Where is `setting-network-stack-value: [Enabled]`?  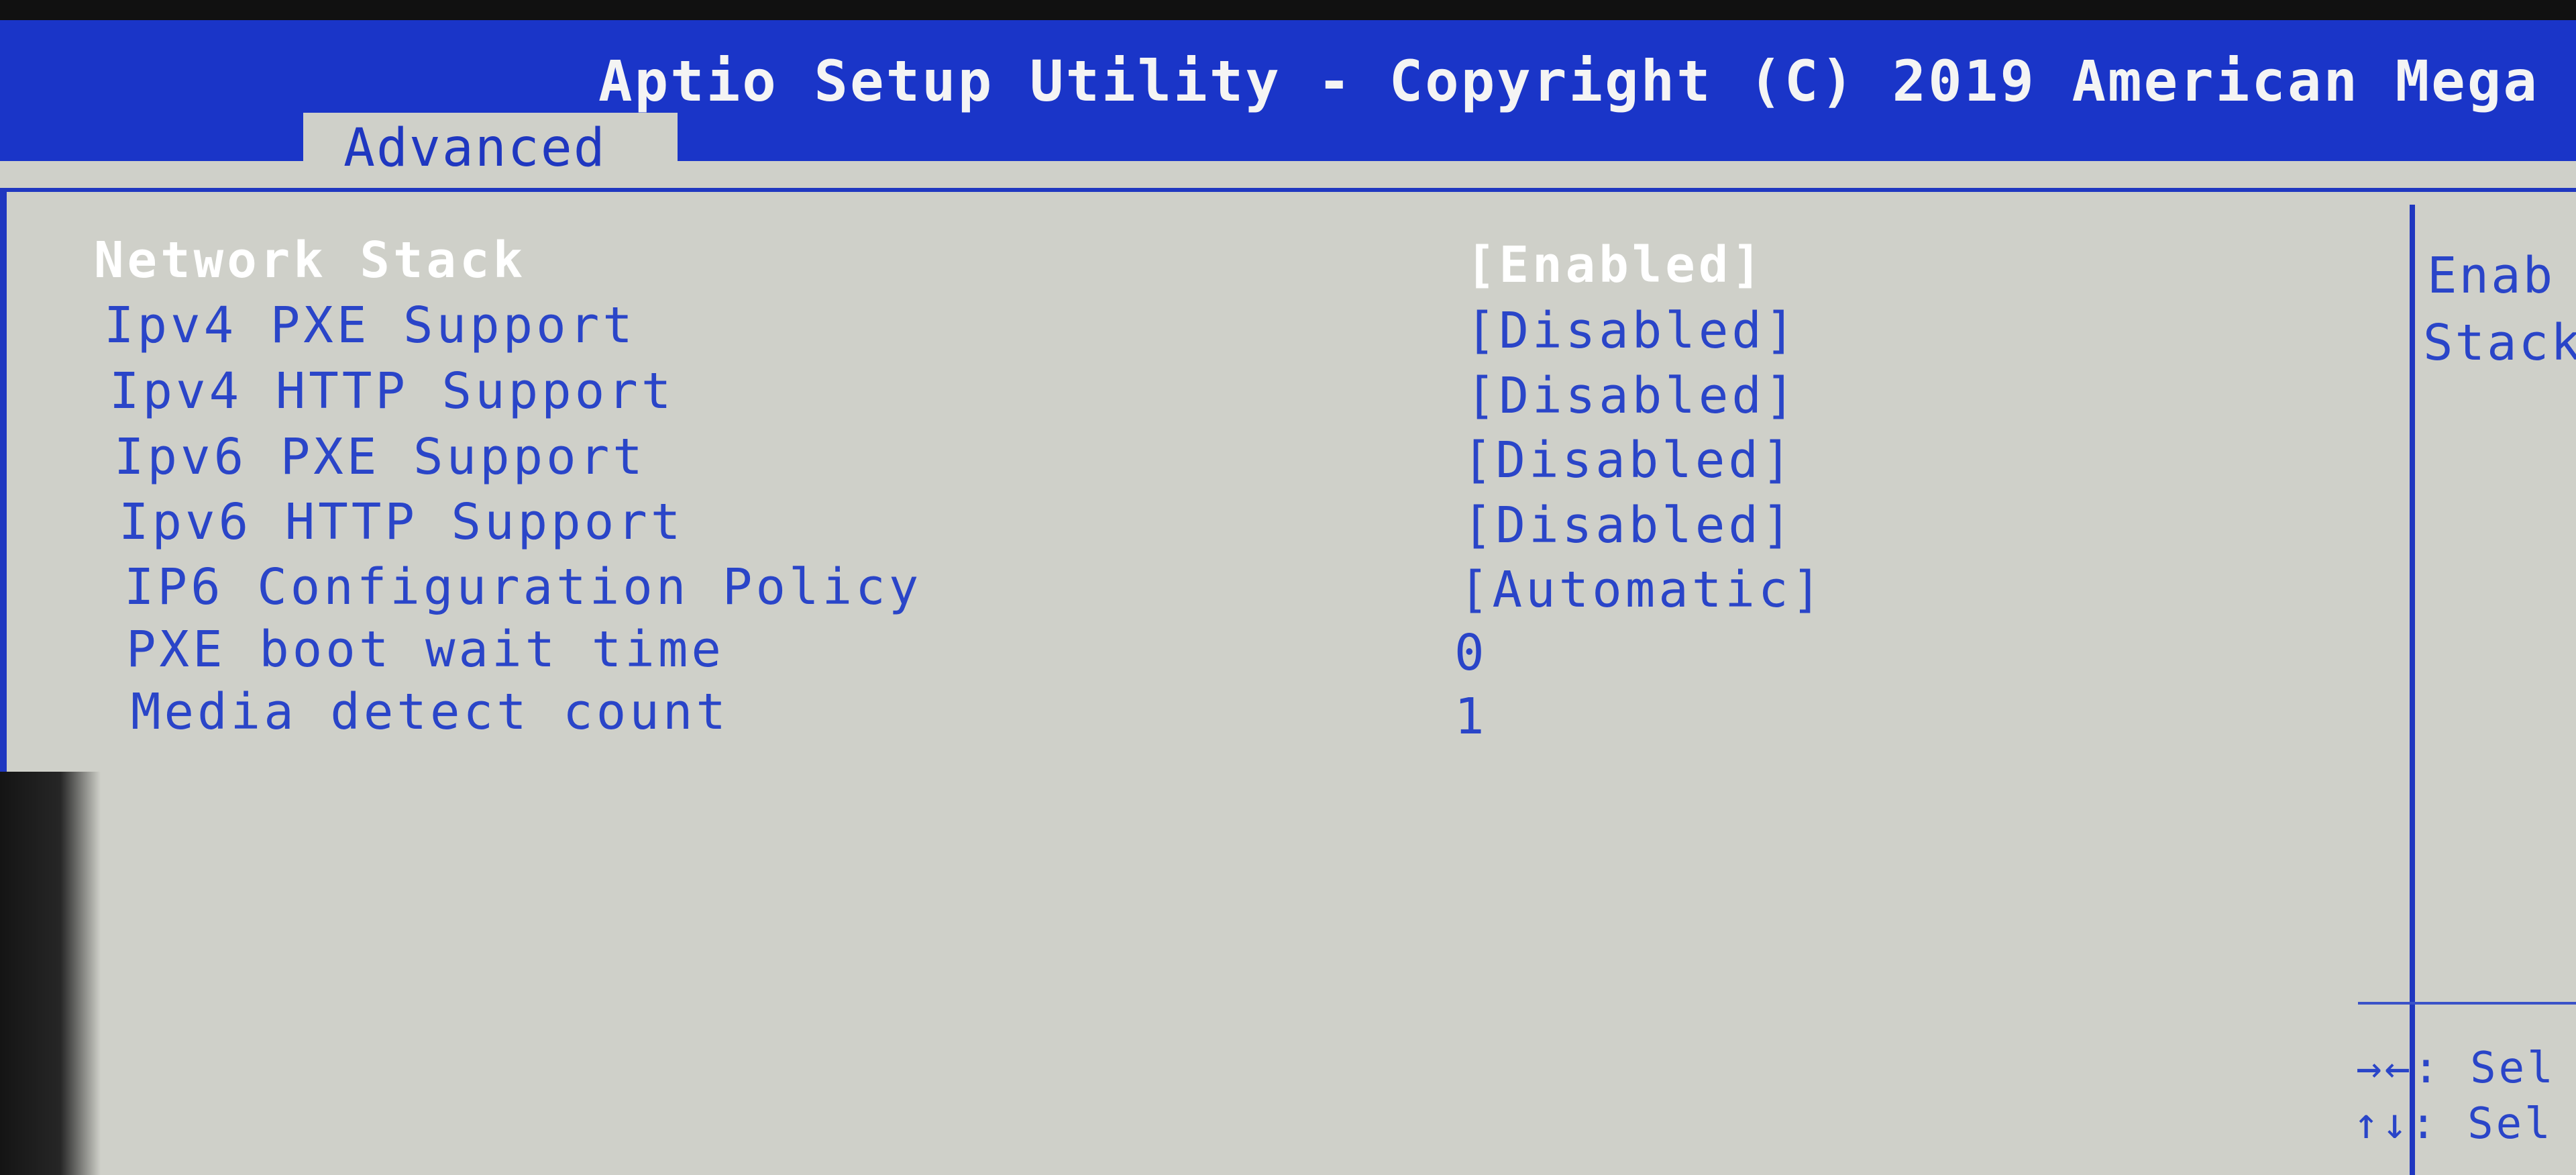
setting-network-stack-value: [Enabled] is located at coordinates (1615, 265).